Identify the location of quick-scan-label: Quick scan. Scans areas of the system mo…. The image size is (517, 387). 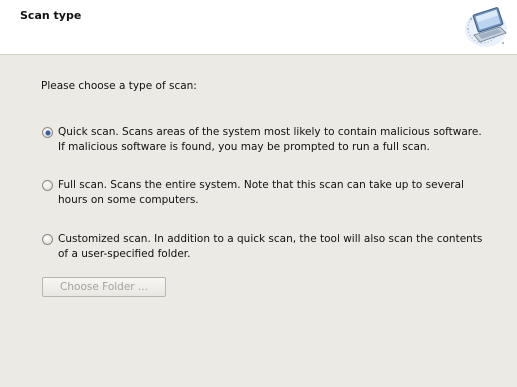
(273, 139).